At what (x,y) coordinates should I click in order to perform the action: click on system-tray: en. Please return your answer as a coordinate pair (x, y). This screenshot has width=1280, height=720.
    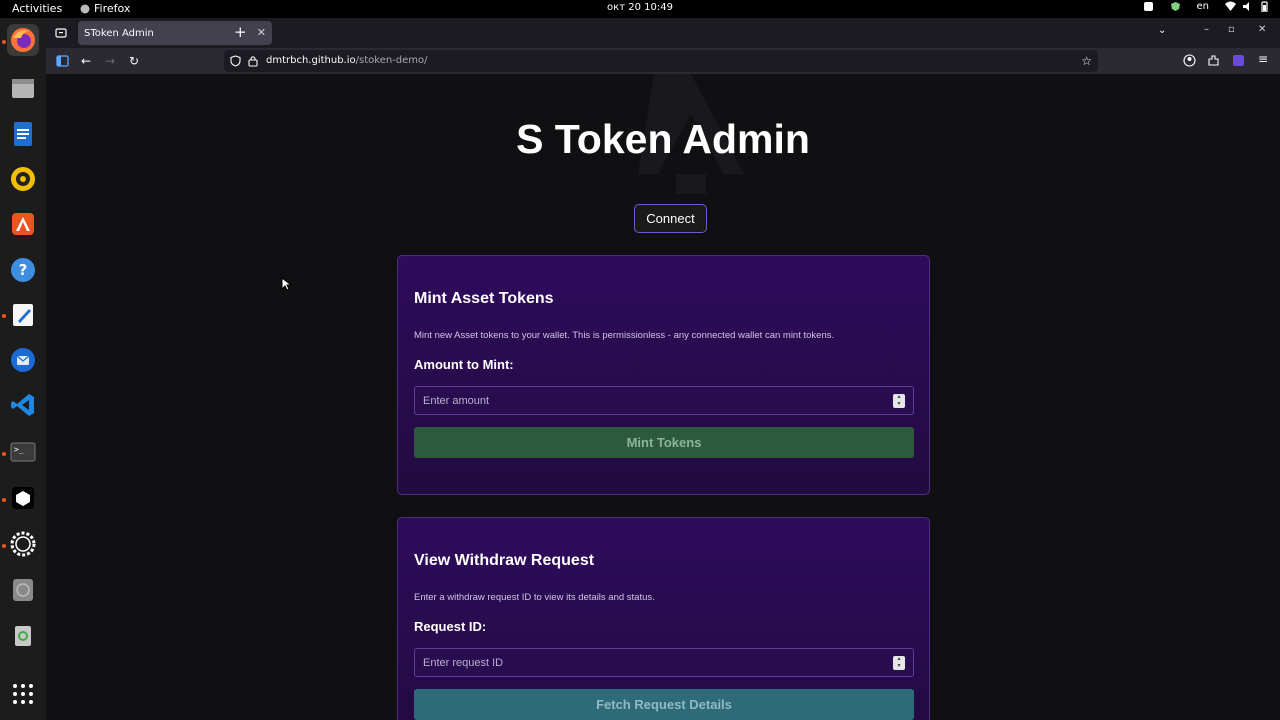
    Looking at the image, I should click on (1207, 6).